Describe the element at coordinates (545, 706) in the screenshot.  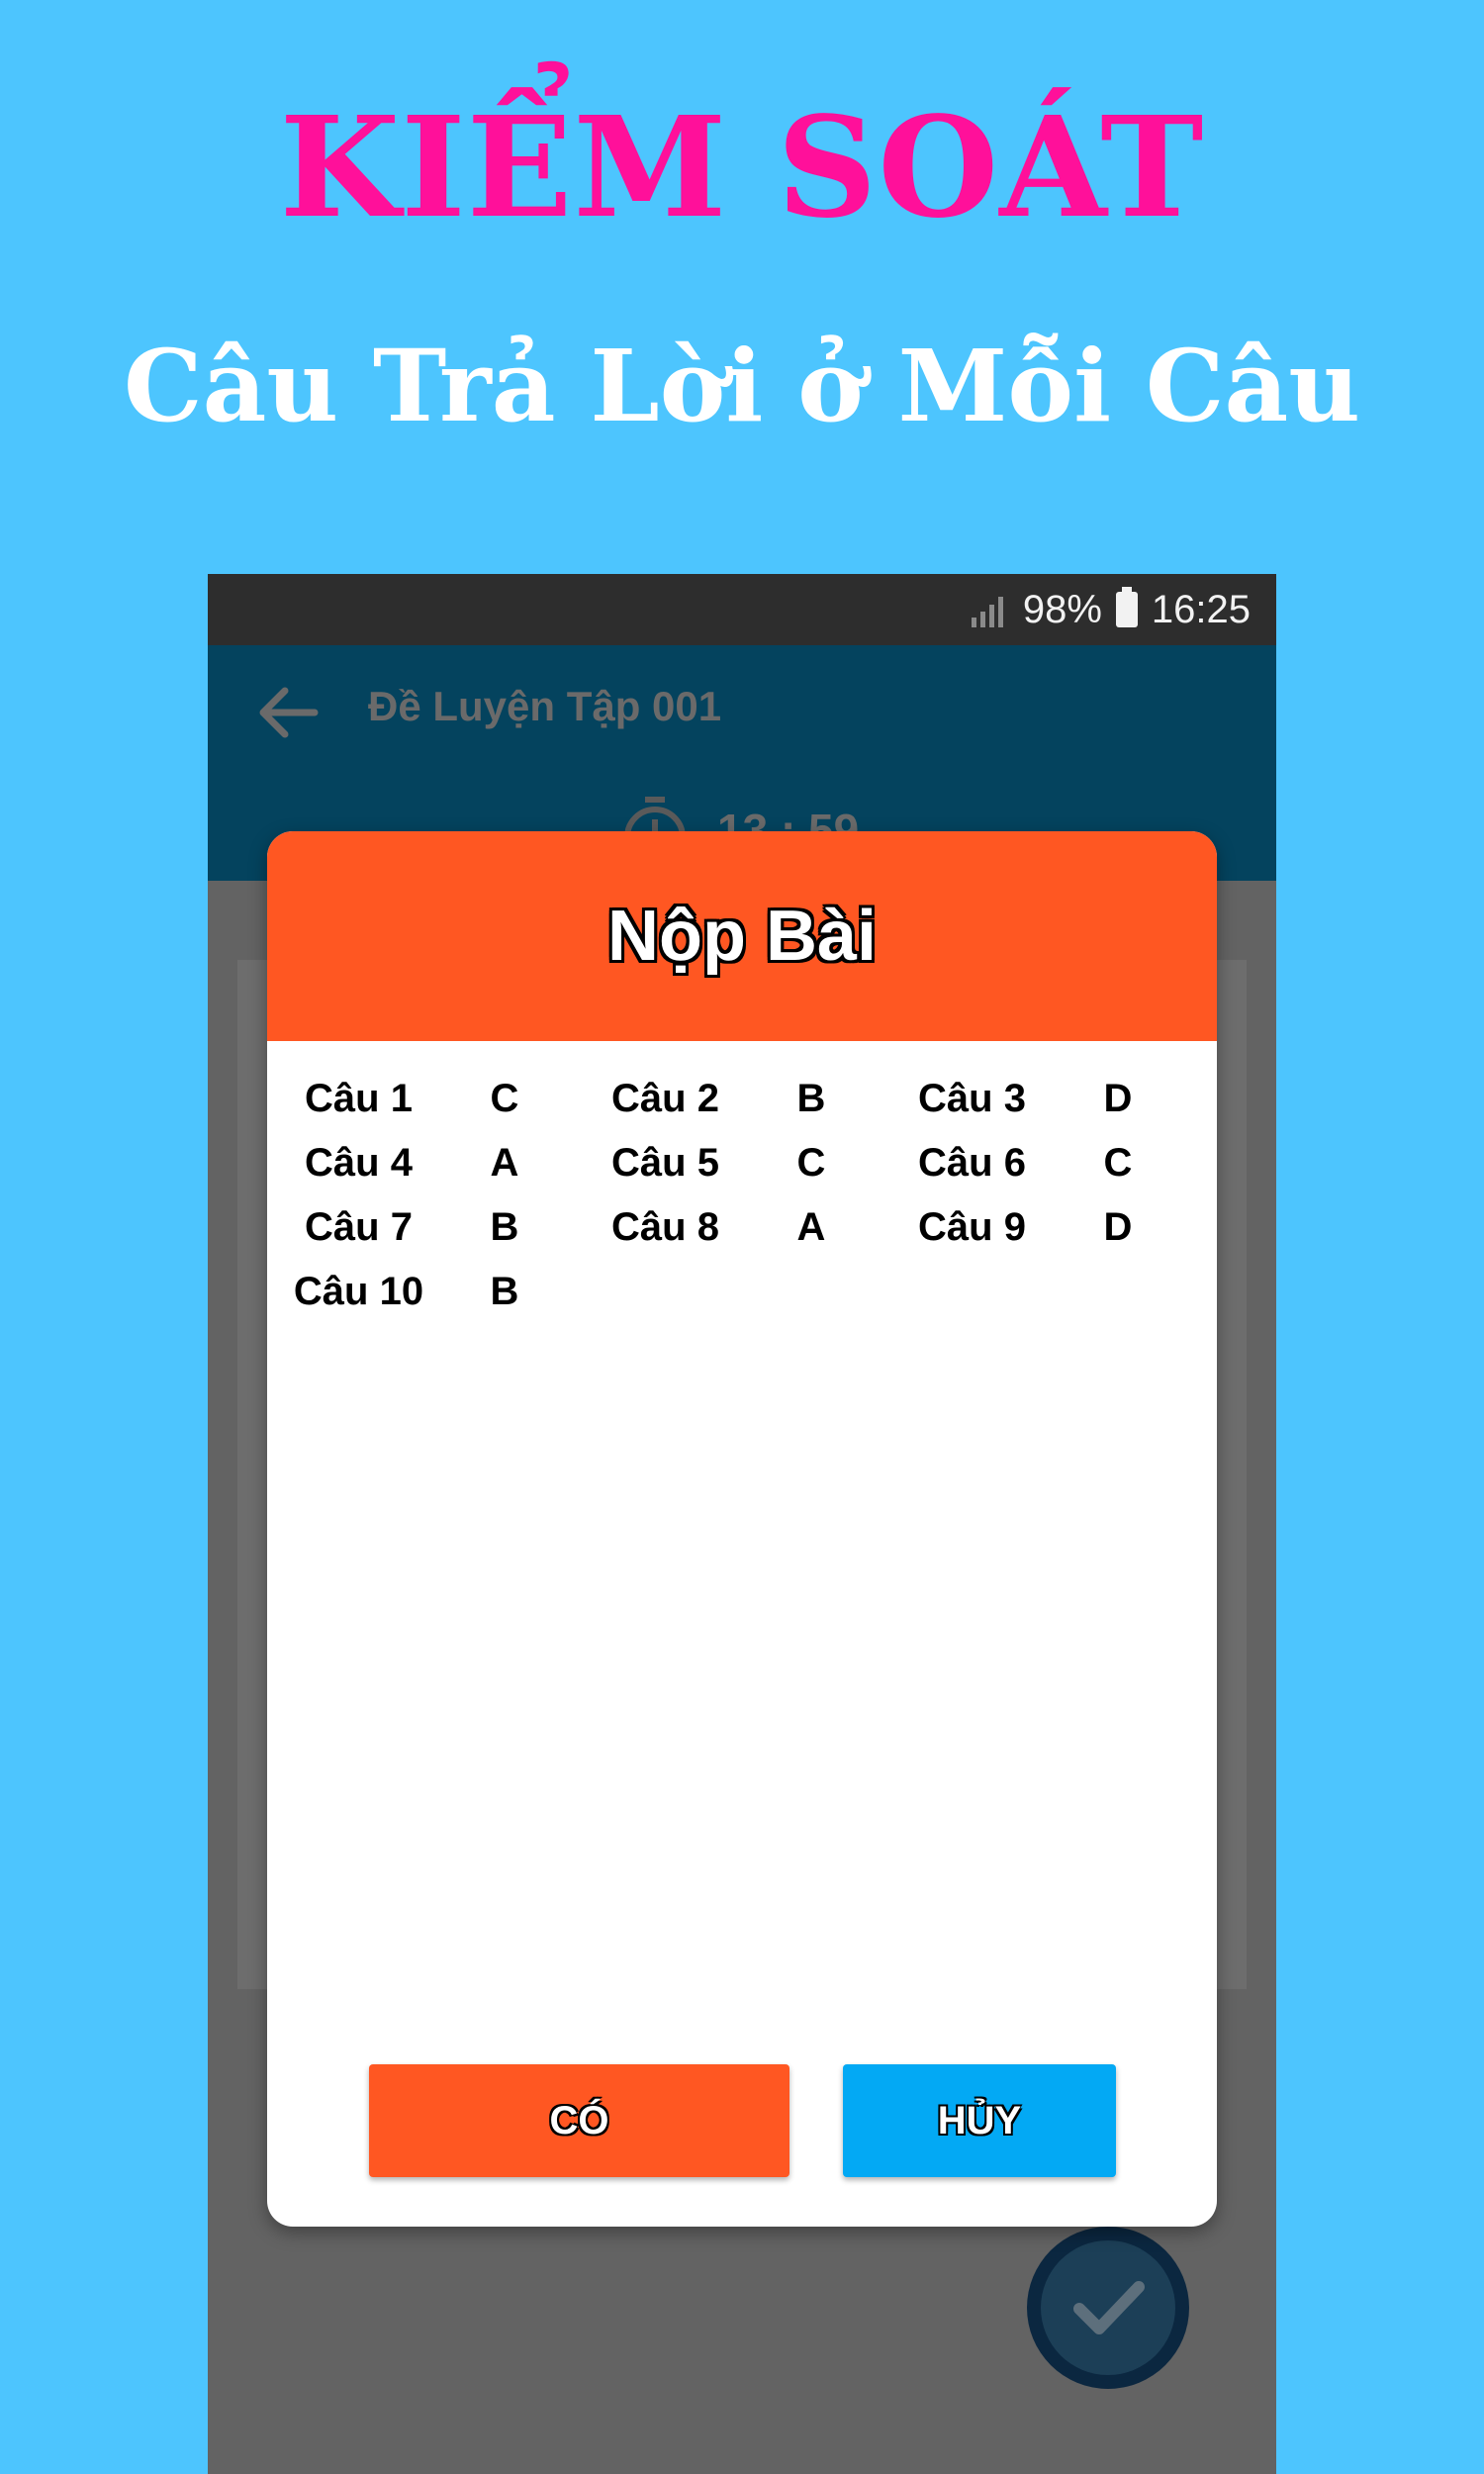
I see `exam-title: Đề Luyện Tập 001` at that location.